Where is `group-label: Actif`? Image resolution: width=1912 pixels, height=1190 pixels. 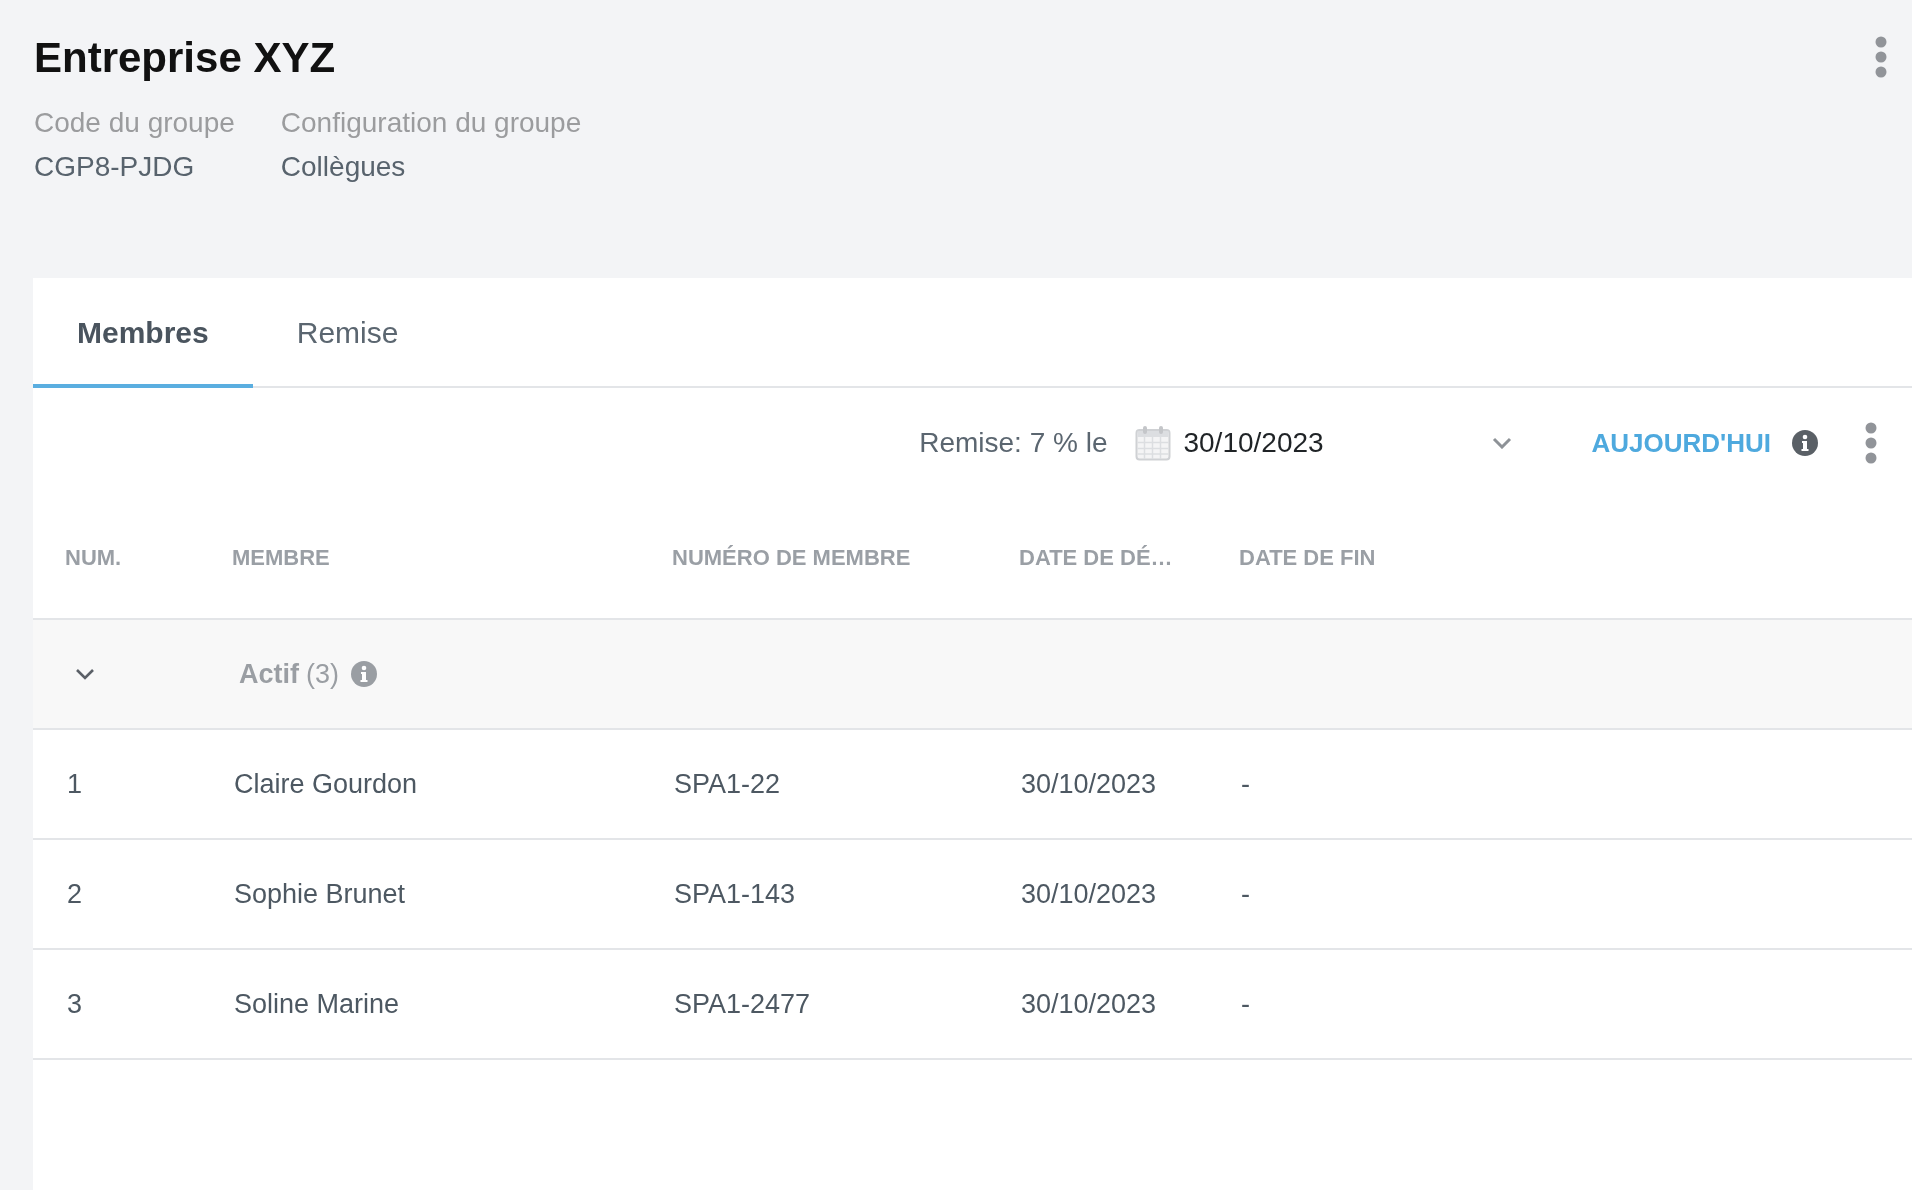 group-label: Actif is located at coordinates (269, 674).